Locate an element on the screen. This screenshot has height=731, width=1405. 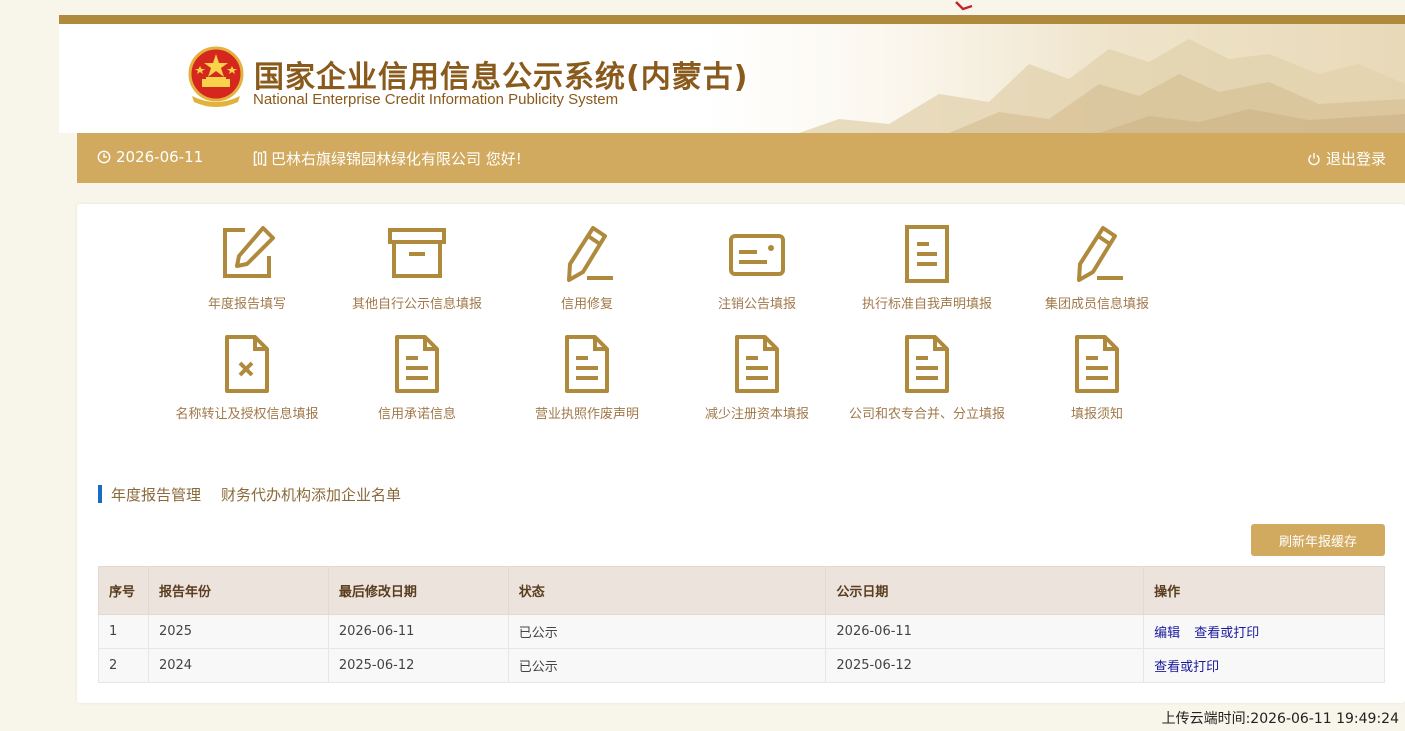
menu-filing-instructions: 填报须知 is located at coordinates (1097, 378).